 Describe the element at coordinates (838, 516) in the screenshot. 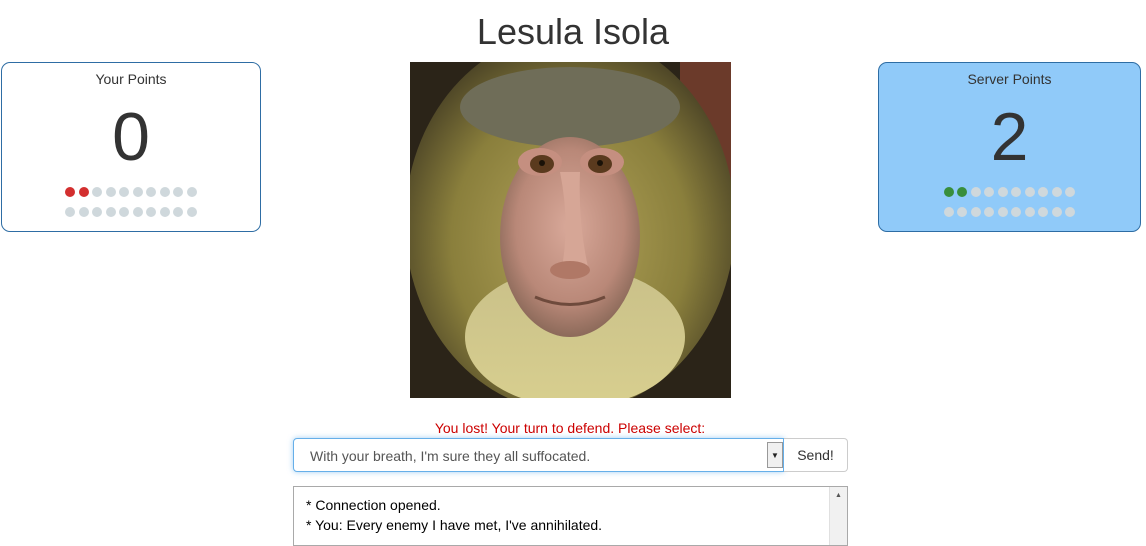

I see `log-scrollbar: ▲` at that location.